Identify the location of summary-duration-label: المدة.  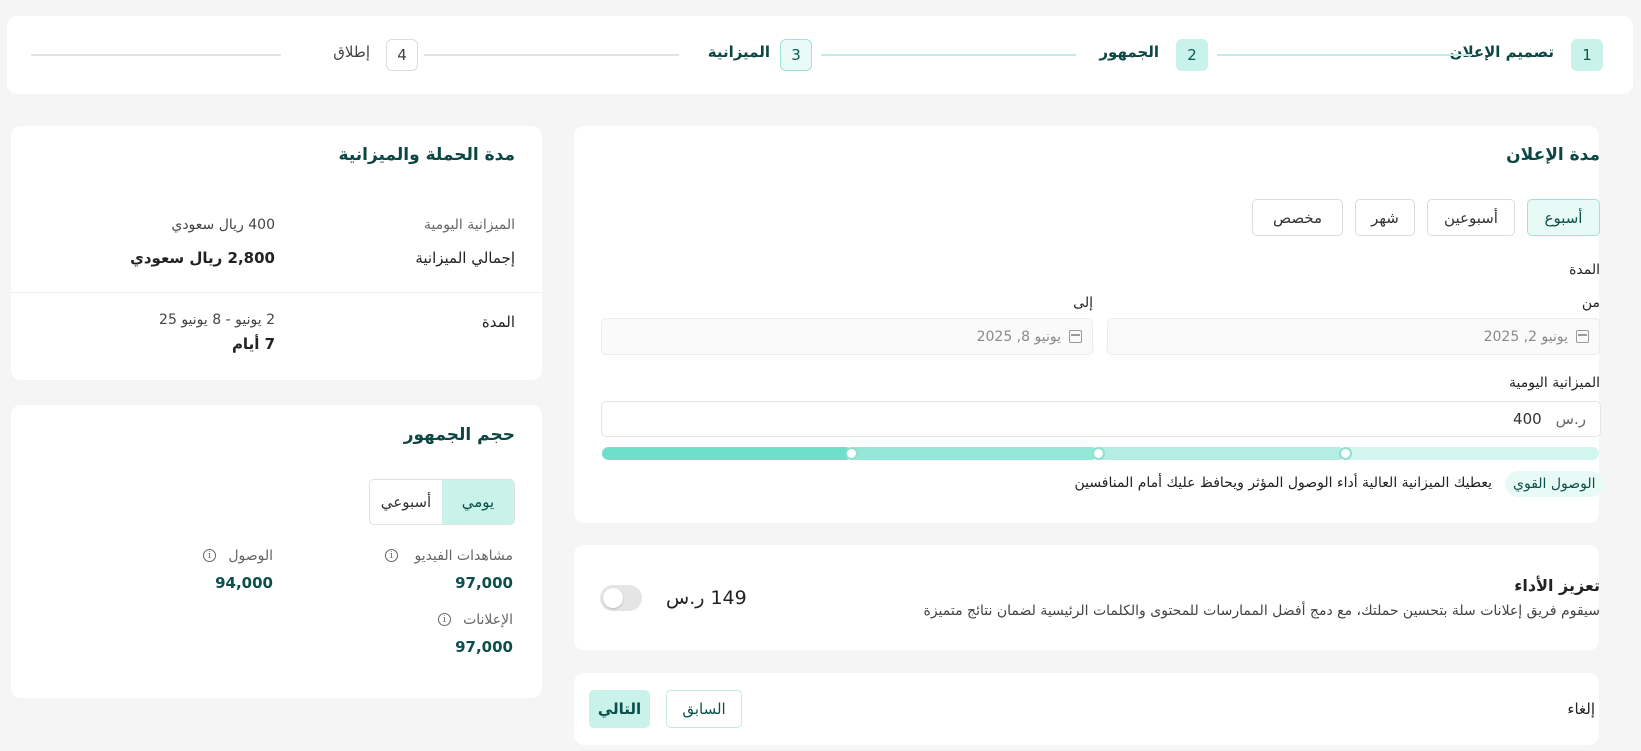
(498, 322).